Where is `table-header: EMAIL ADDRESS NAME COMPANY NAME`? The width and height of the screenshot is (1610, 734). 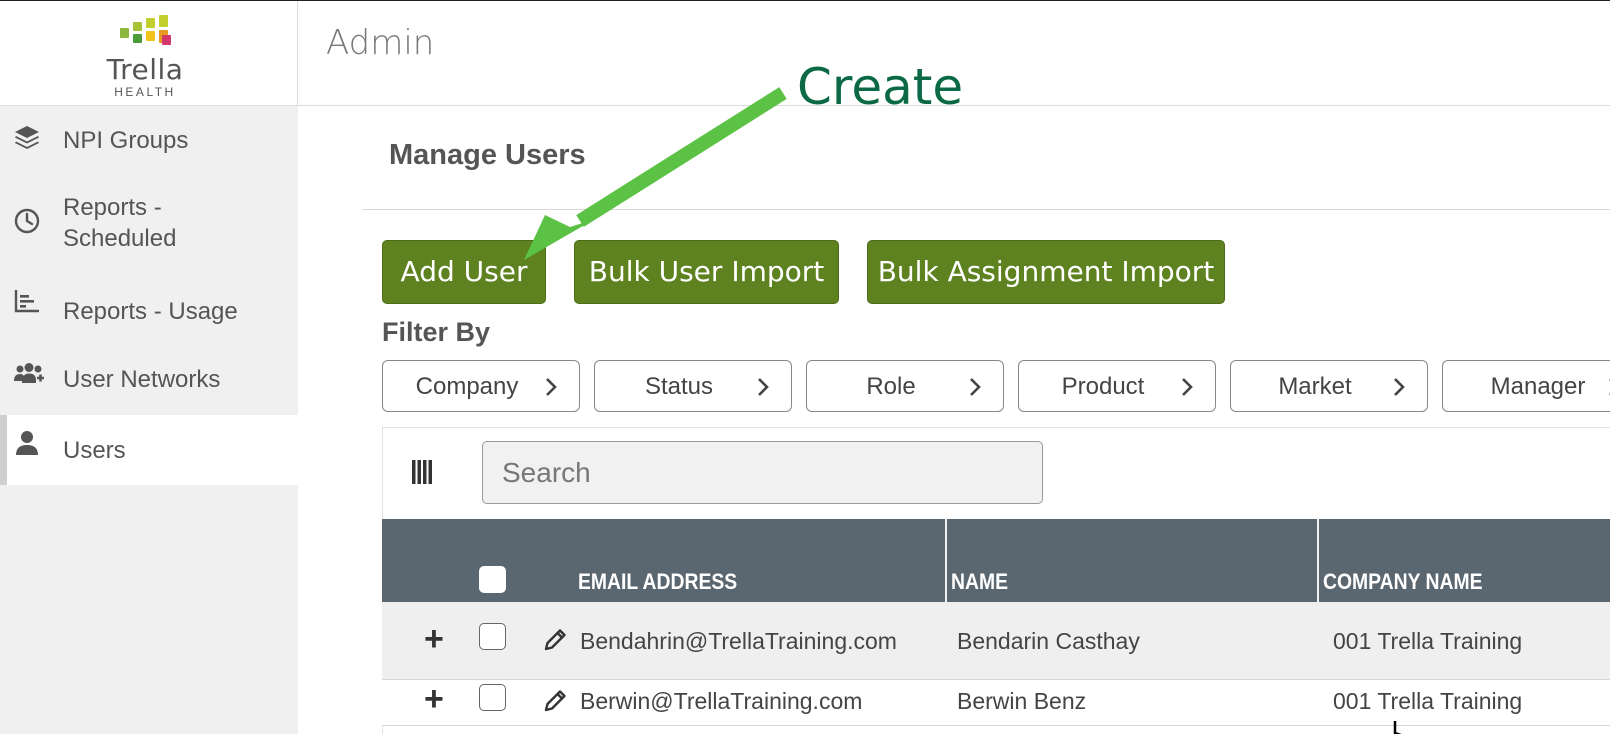 table-header: EMAIL ADDRESS NAME COMPANY NAME is located at coordinates (996, 560).